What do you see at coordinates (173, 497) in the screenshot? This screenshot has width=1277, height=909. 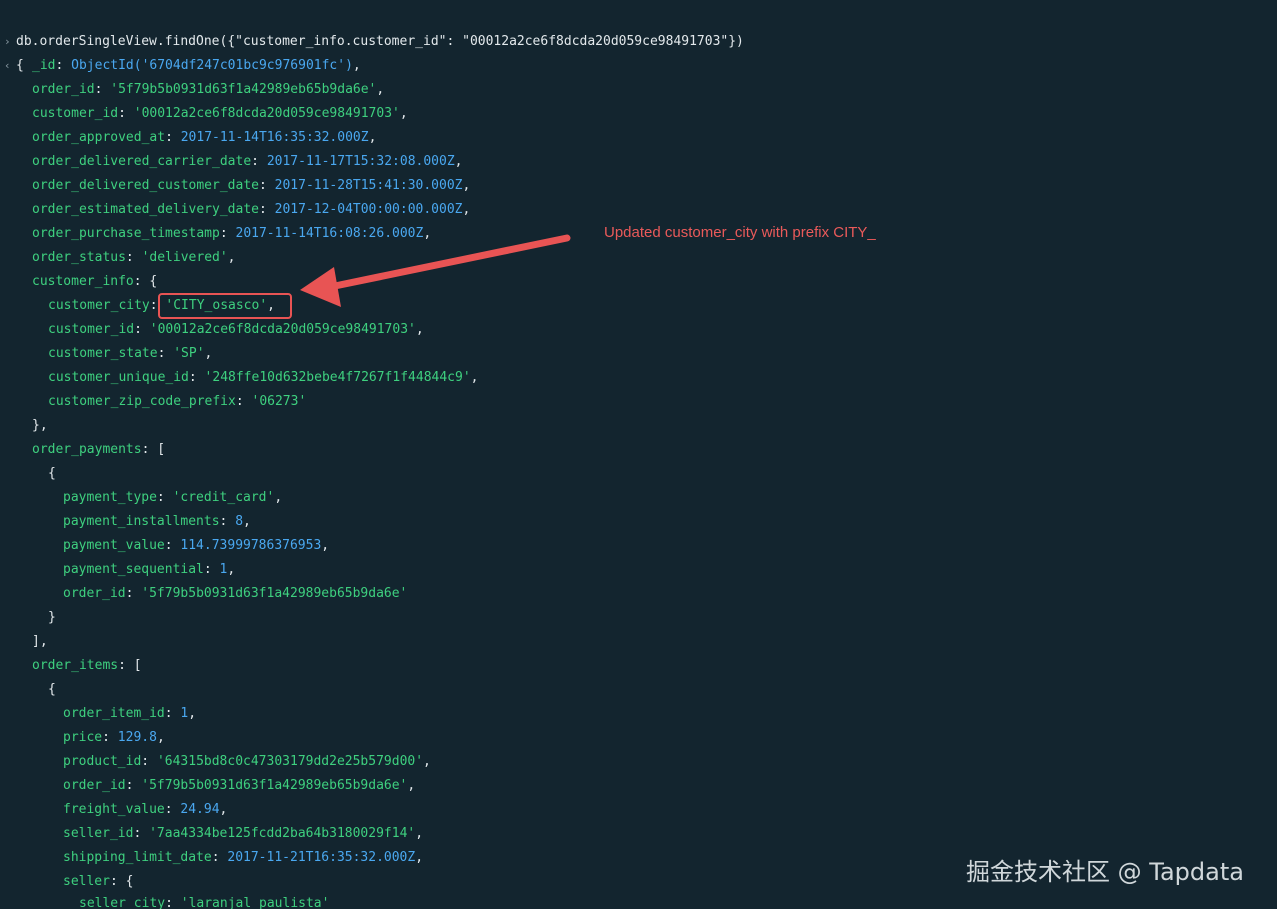 I see `field-payment-type: payment_type: 'credit_card',` at bounding box center [173, 497].